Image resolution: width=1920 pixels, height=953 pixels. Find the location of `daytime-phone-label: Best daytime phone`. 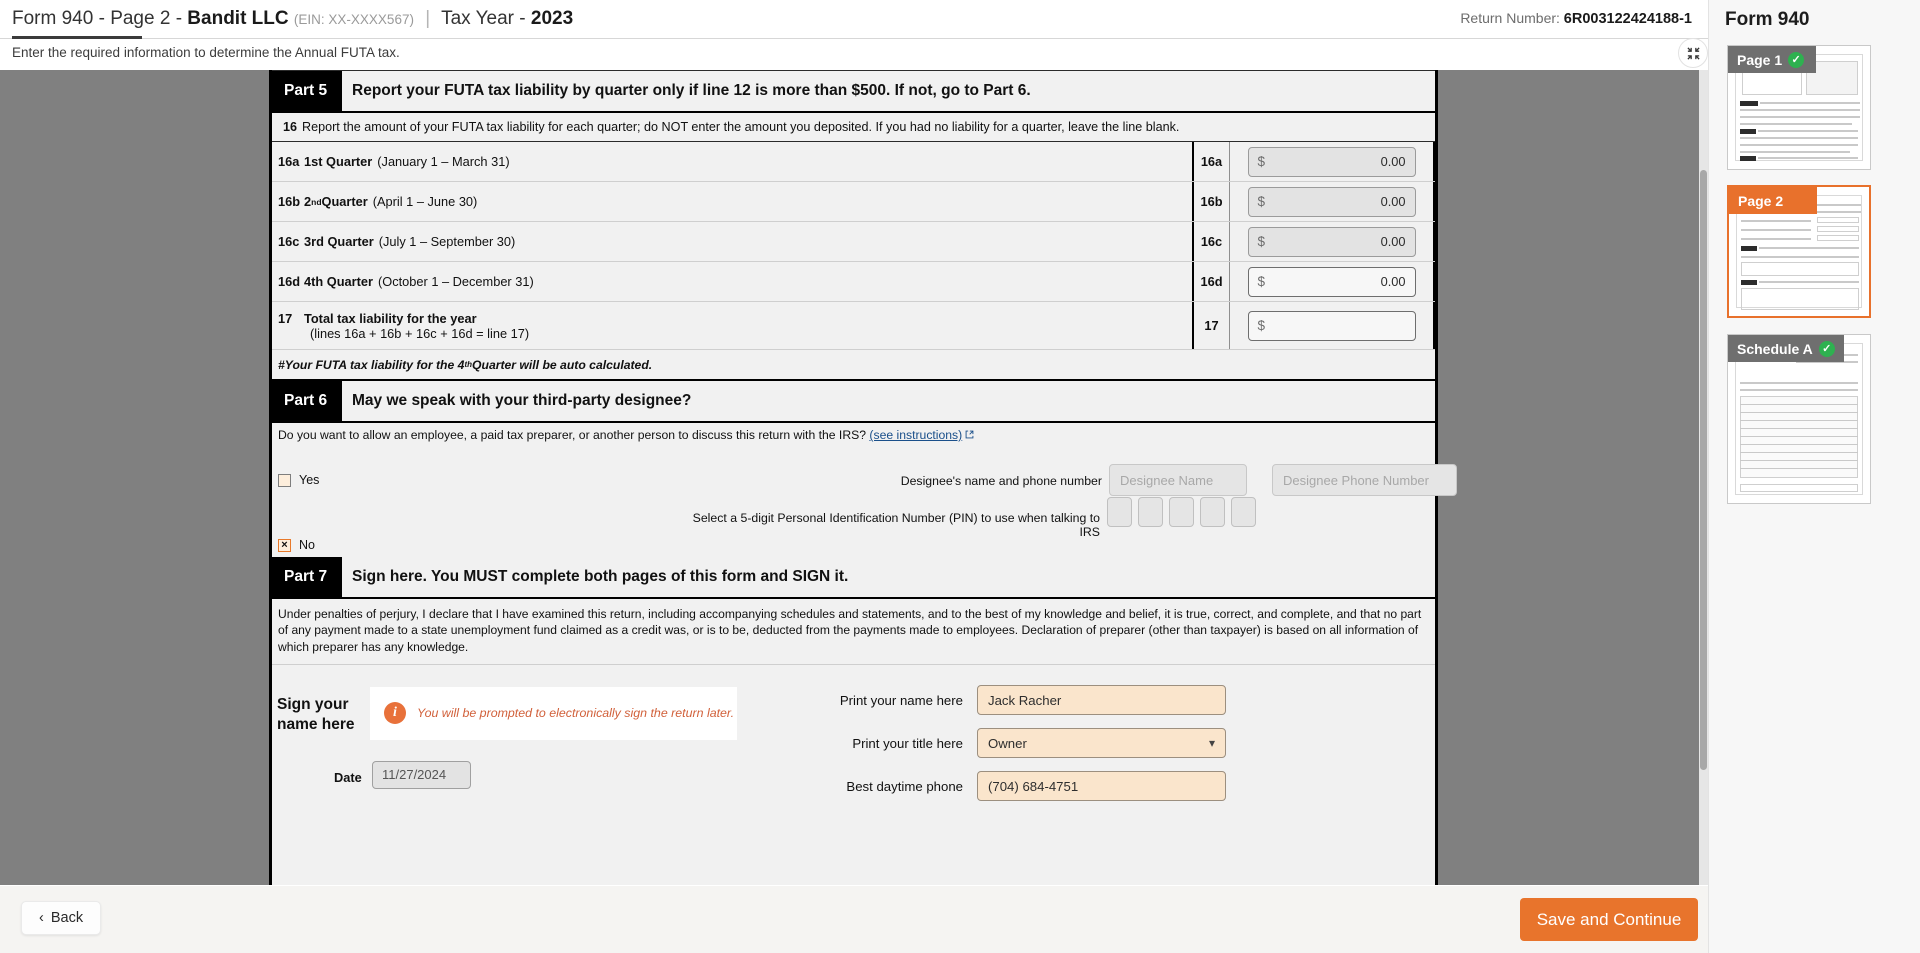

daytime-phone-label: Best daytime phone is located at coordinates (904, 786).